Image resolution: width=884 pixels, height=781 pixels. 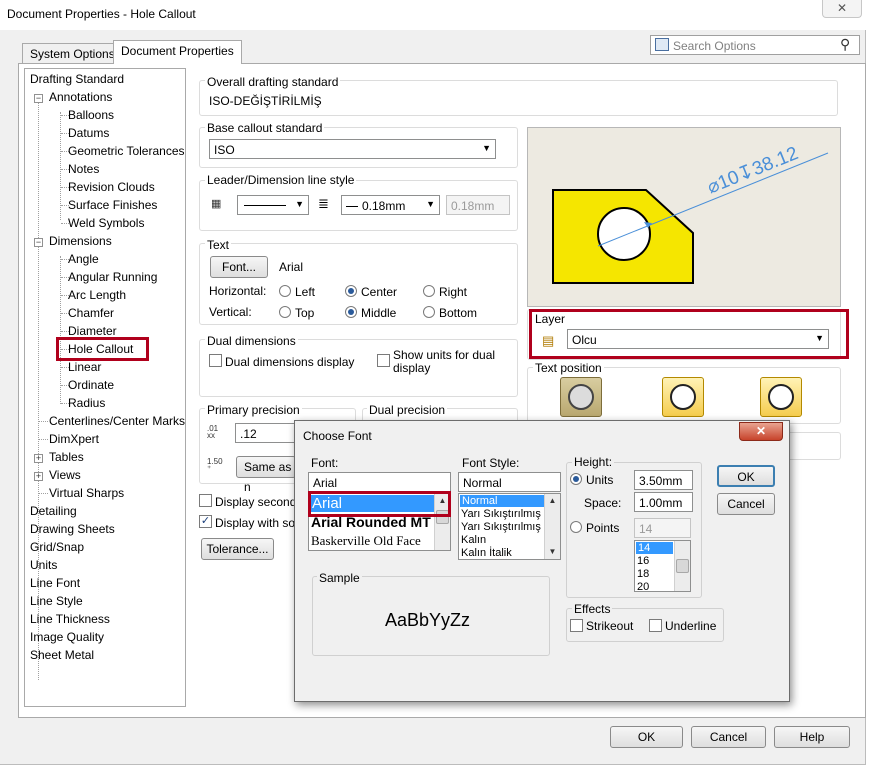 What do you see at coordinates (351, 312) in the screenshot?
I see `vertical-middle-radio` at bounding box center [351, 312].